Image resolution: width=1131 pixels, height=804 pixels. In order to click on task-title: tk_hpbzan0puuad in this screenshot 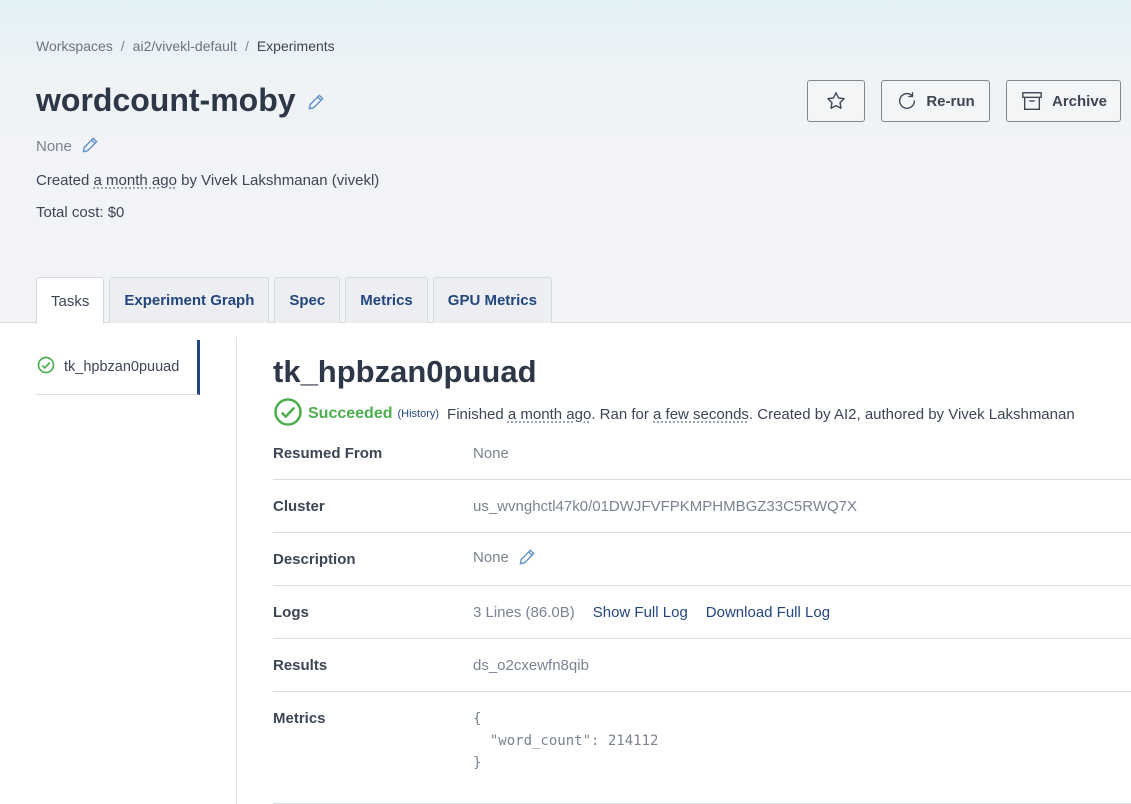, I will do `click(405, 371)`.